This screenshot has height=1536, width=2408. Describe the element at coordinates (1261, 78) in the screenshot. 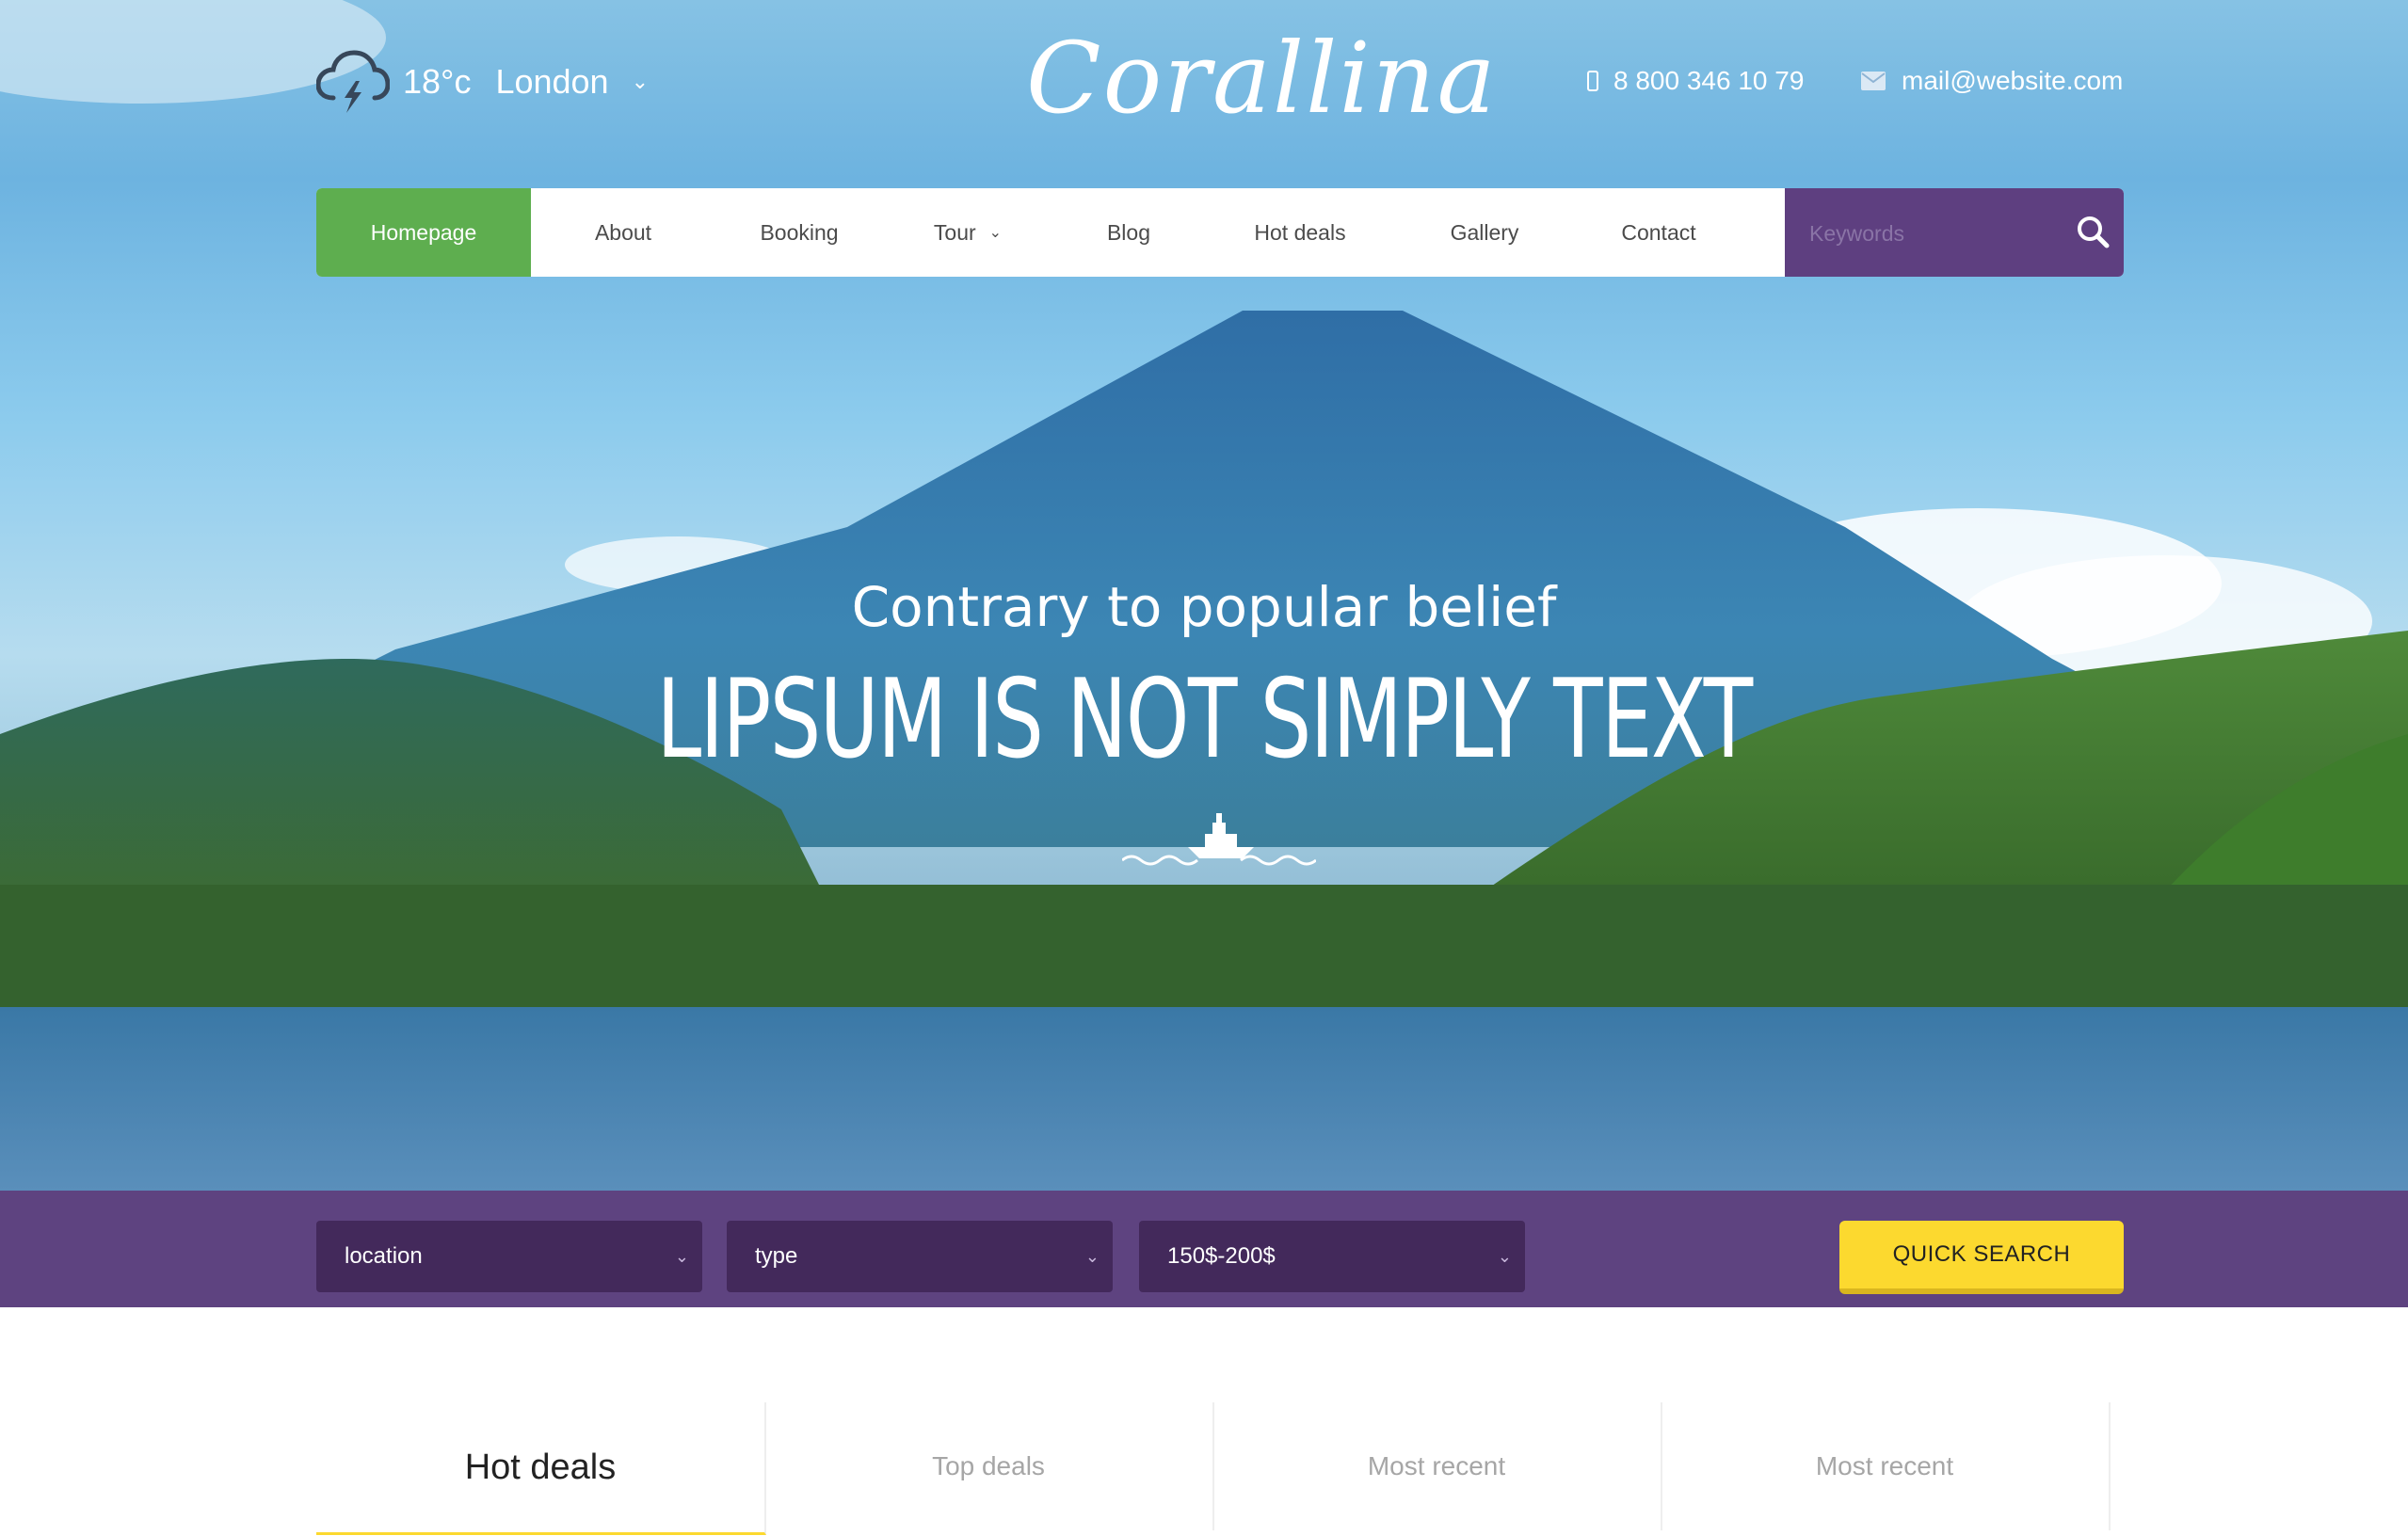

I see `logo: Corallina` at that location.